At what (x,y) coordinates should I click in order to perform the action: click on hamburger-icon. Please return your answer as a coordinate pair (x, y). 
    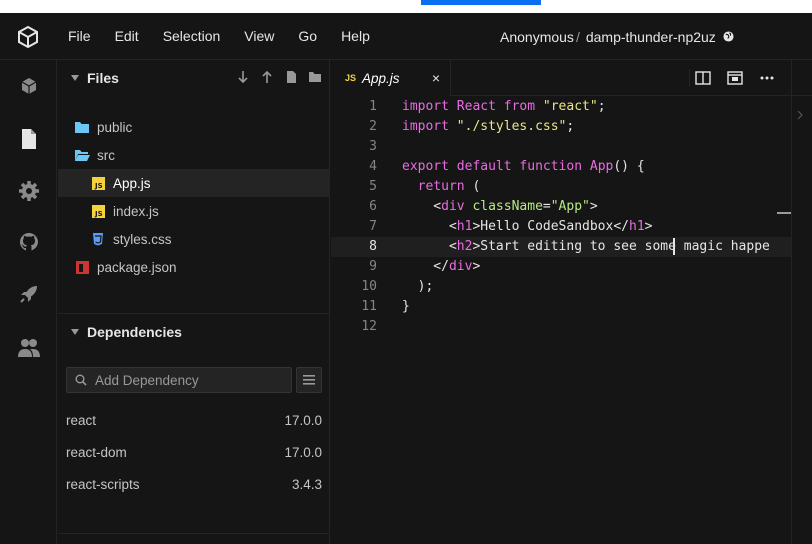
    Looking at the image, I should click on (309, 380).